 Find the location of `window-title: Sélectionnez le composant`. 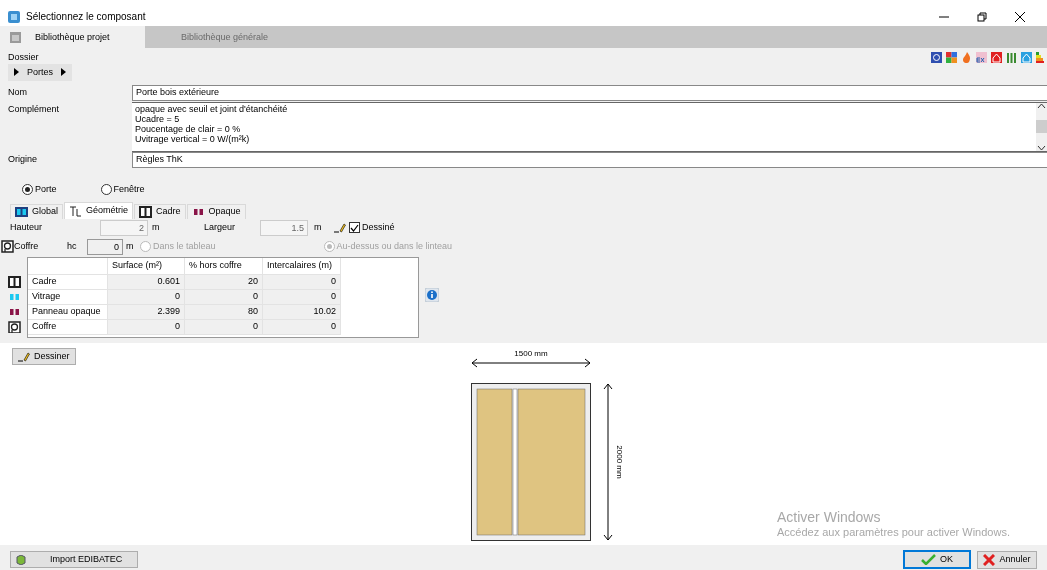

window-title: Sélectionnez le composant is located at coordinates (86, 16).